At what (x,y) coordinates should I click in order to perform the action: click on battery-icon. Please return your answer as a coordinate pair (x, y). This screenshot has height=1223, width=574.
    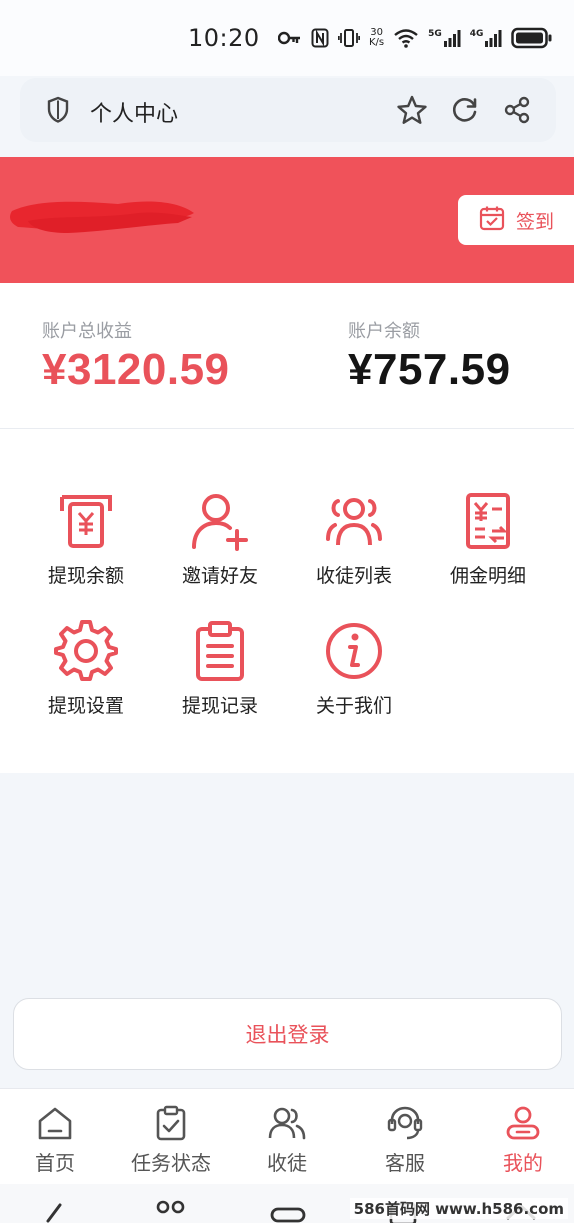
    Looking at the image, I should click on (532, 38).